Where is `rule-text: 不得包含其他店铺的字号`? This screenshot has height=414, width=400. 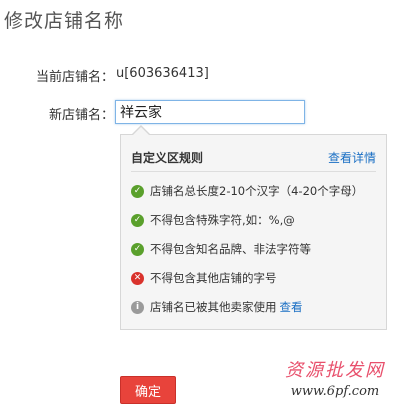 rule-text: 不得包含其他店铺的字号 is located at coordinates (213, 278).